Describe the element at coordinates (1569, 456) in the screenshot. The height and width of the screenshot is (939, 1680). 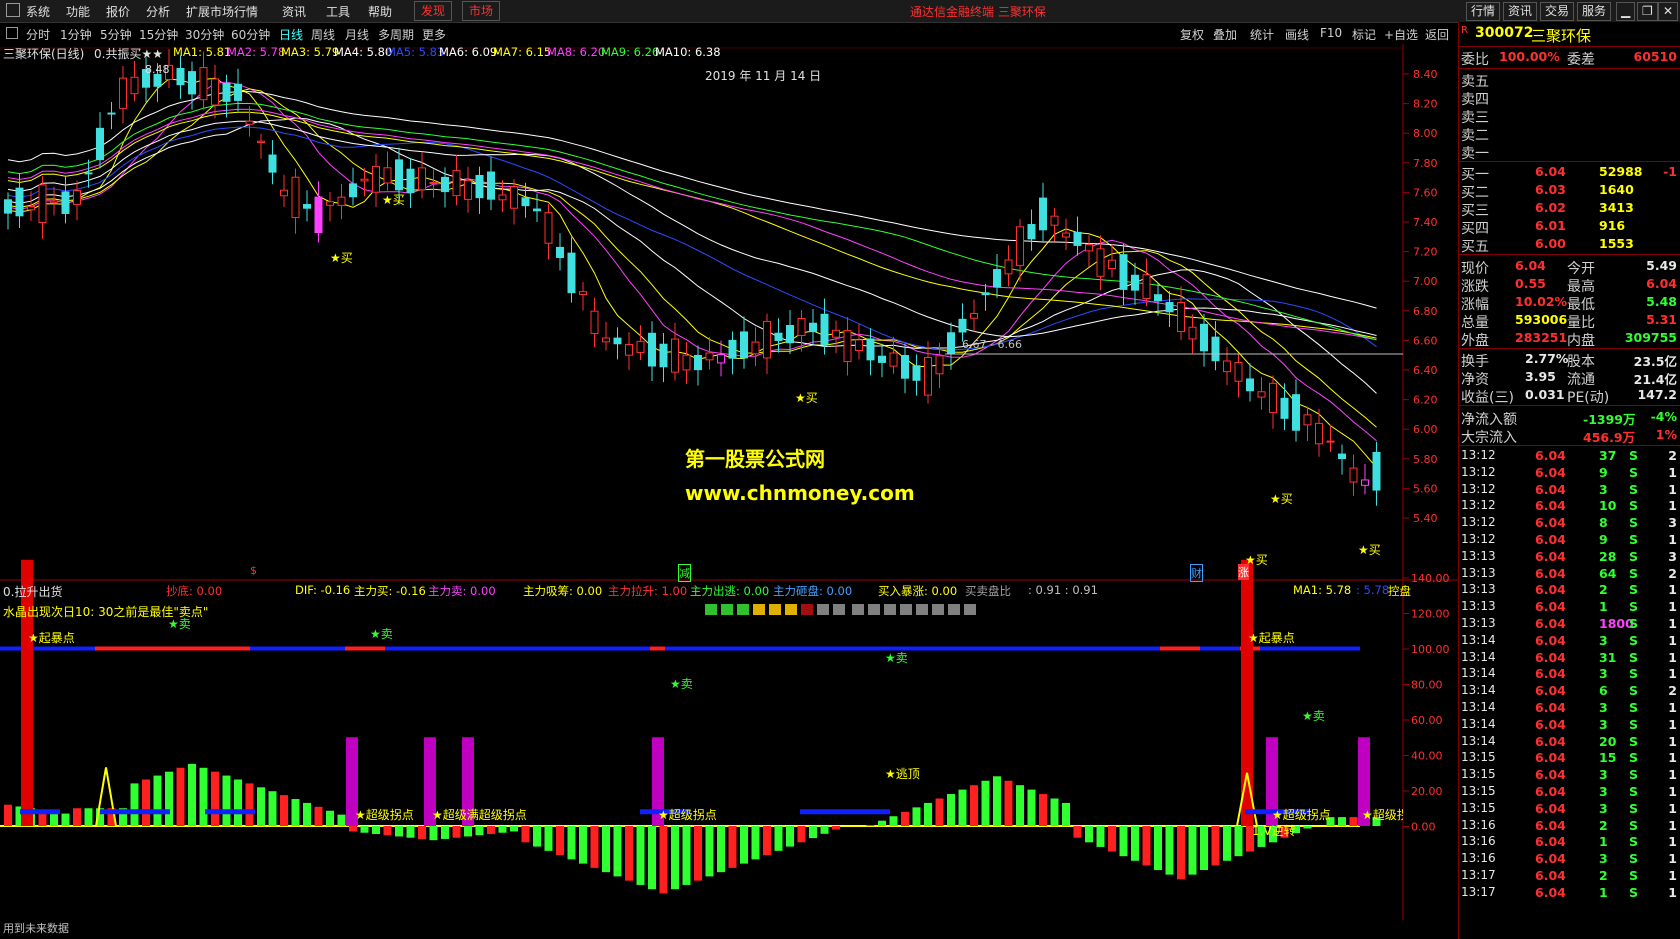
I see `tick-row: 13:12 6.04 37 S 2` at that location.